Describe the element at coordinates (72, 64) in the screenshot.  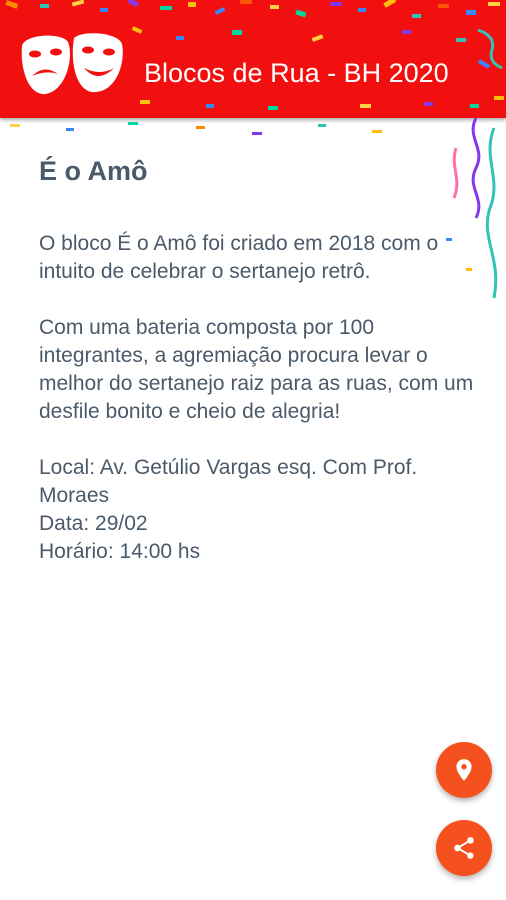
I see `theater-masks-icon` at that location.